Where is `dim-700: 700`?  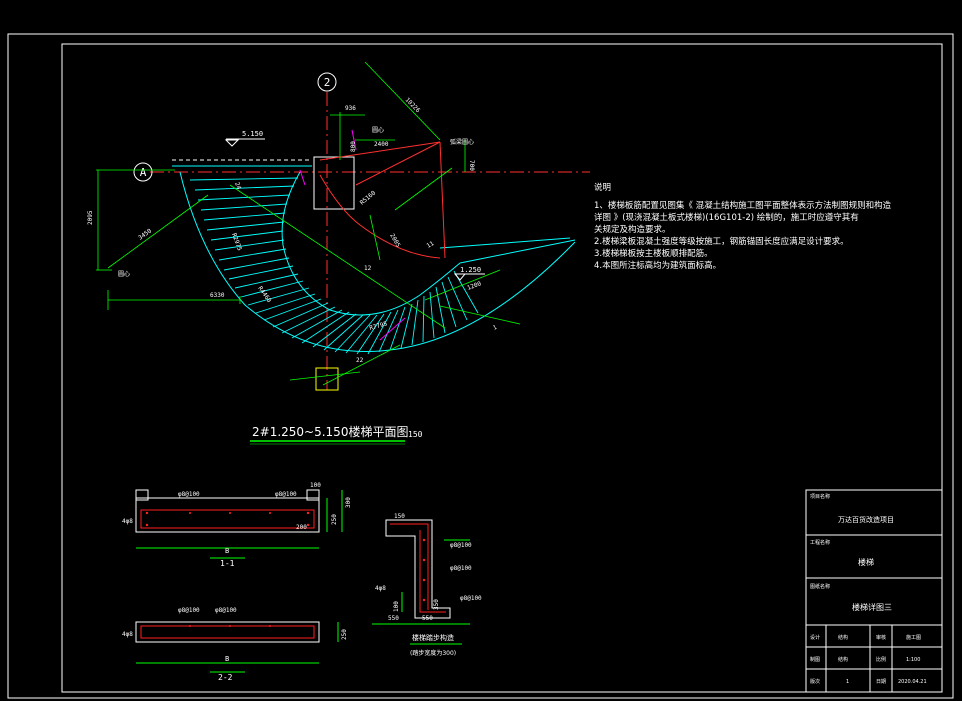 dim-700: 700 is located at coordinates (471, 165).